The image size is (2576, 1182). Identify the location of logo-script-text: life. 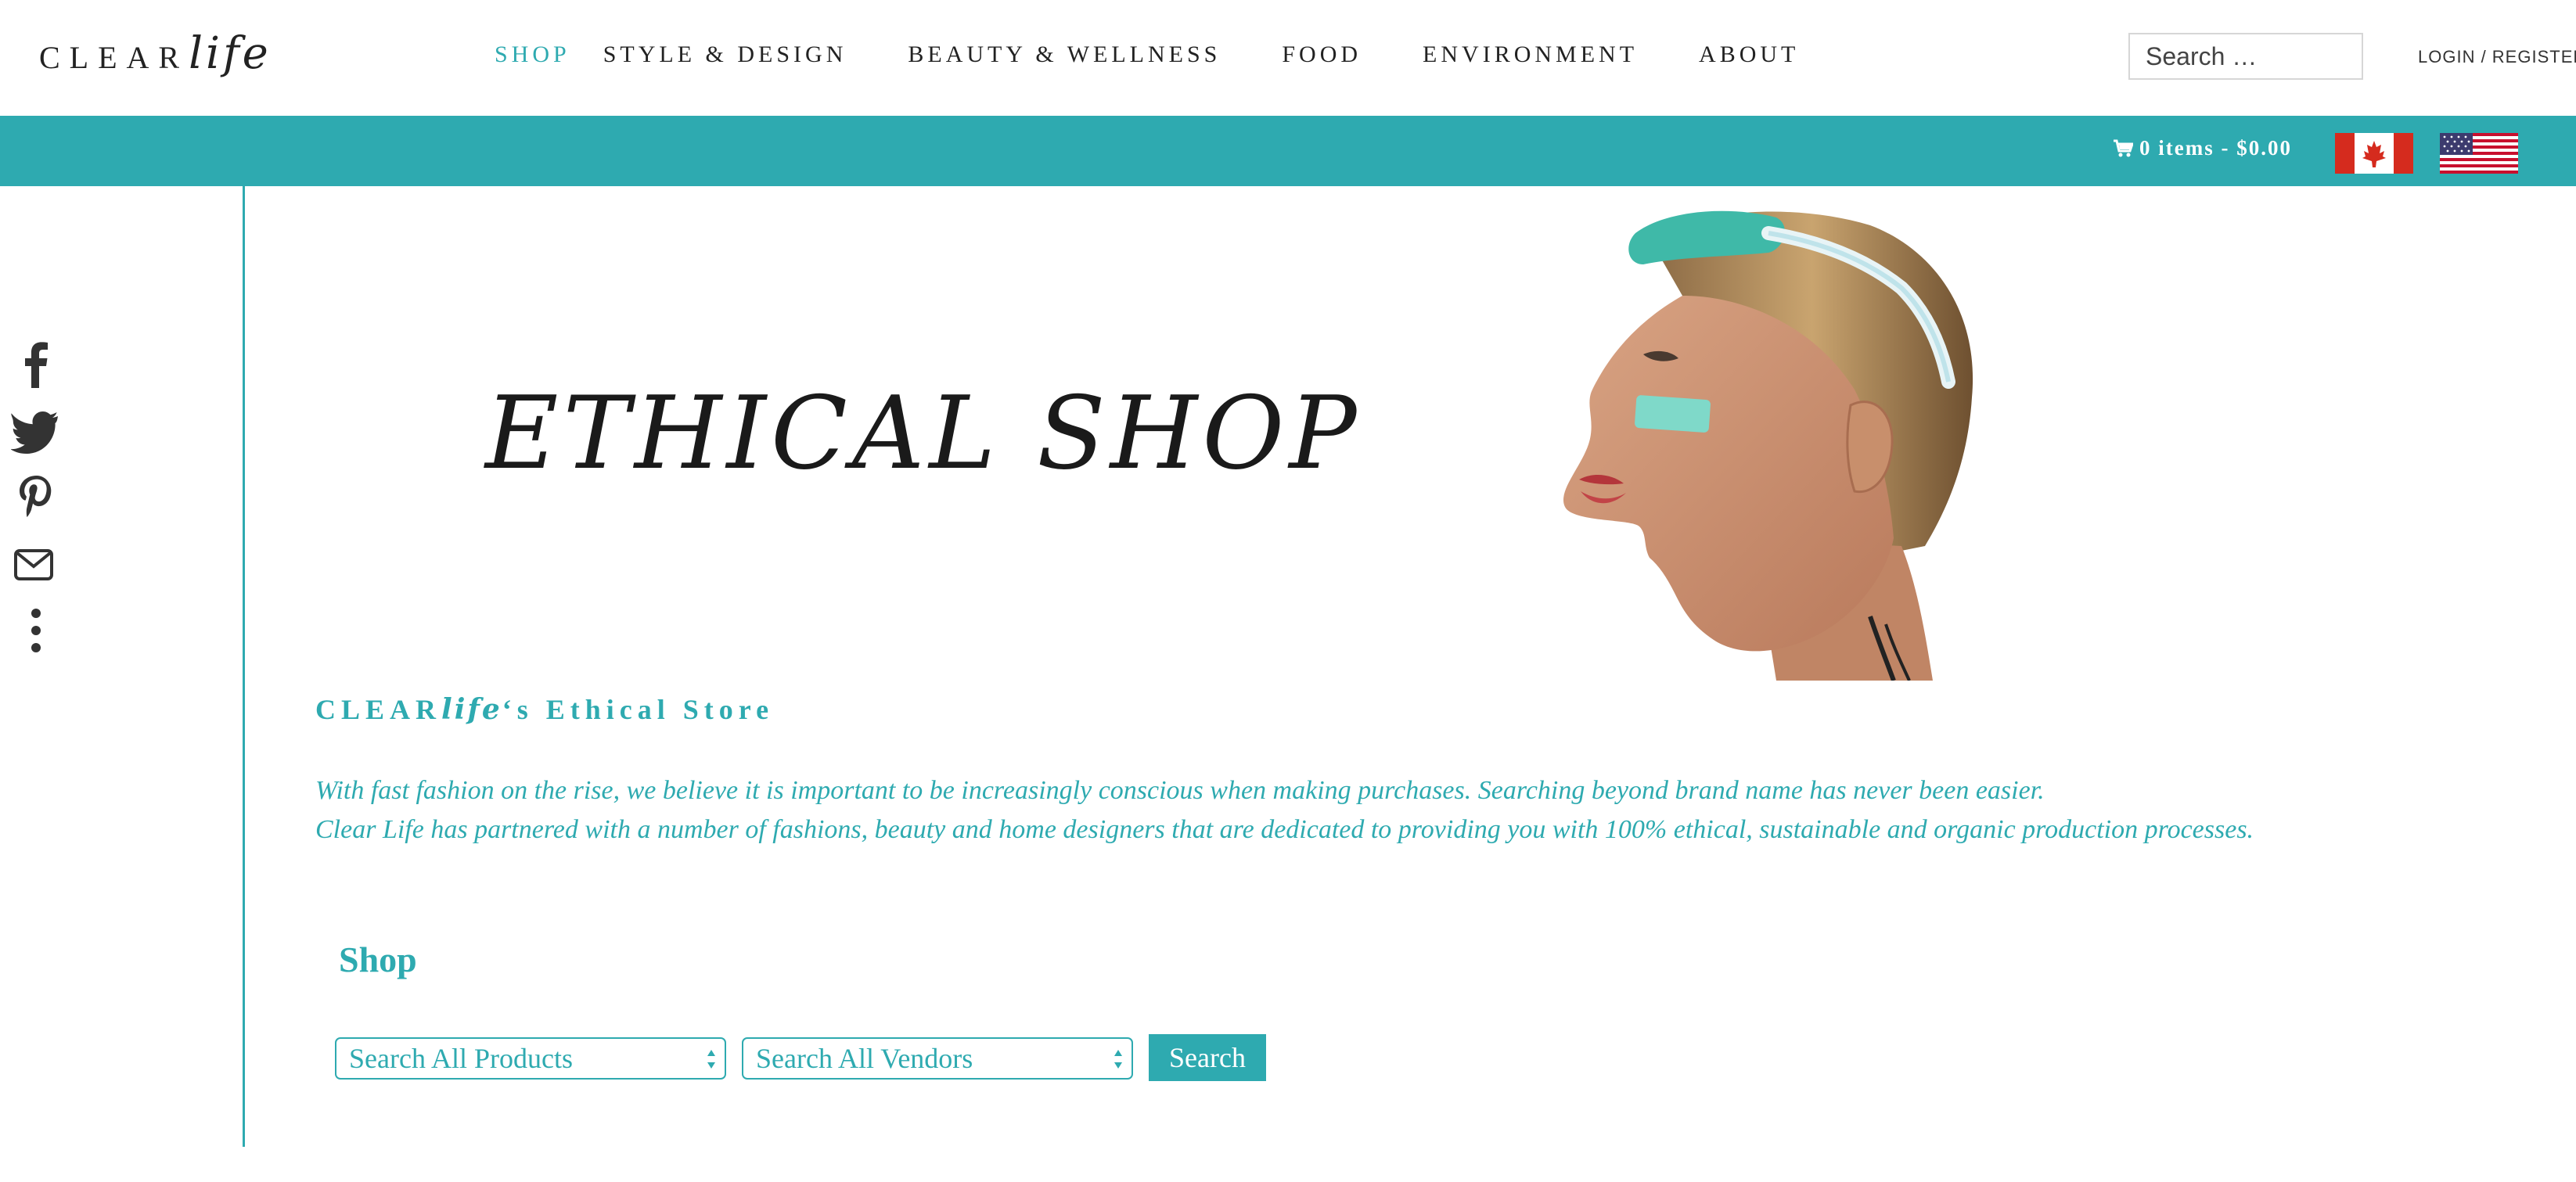
(230, 53).